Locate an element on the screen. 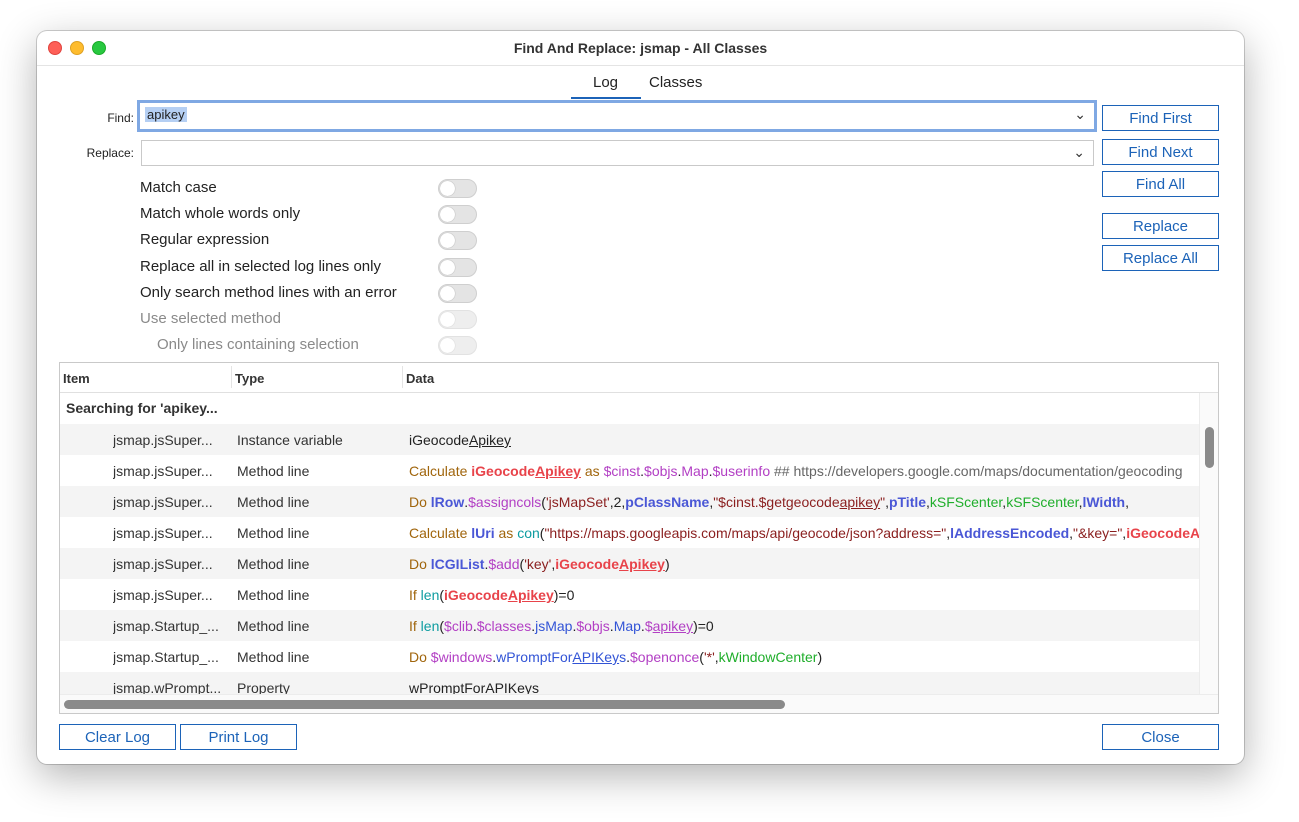 The height and width of the screenshot is (822, 1299). tab-log: Log is located at coordinates (605, 82).